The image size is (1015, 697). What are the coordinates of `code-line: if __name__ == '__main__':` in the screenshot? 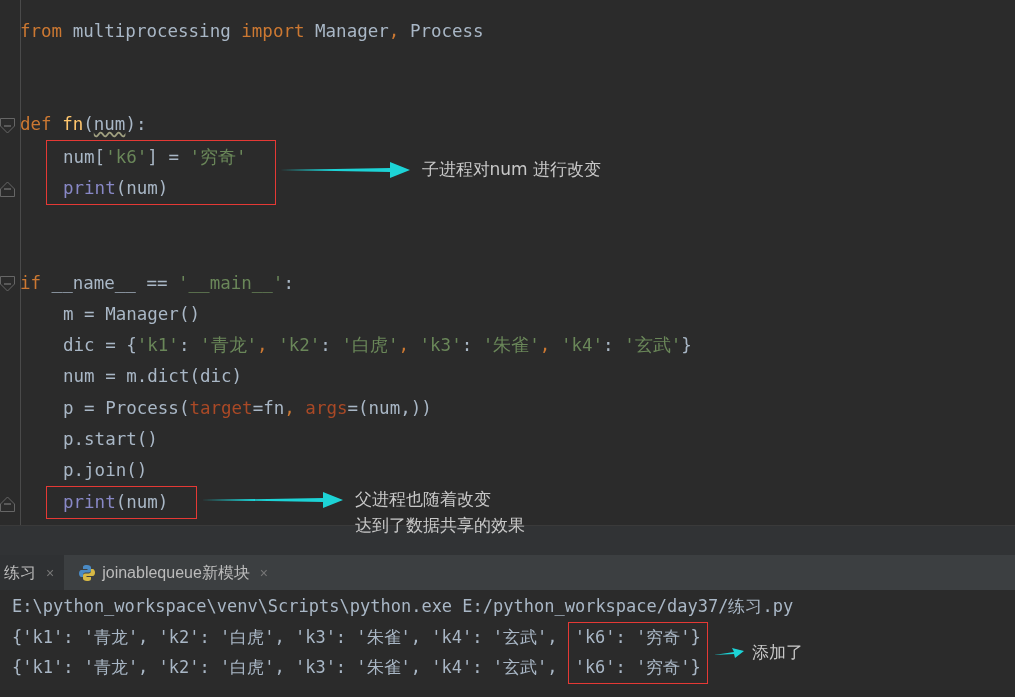 It's located at (157, 283).